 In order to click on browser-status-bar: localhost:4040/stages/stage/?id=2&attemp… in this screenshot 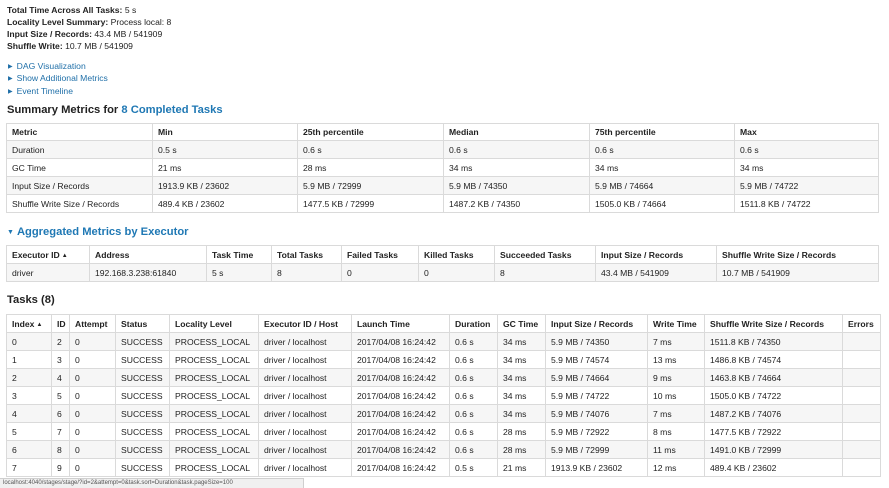, I will do `click(152, 483)`.